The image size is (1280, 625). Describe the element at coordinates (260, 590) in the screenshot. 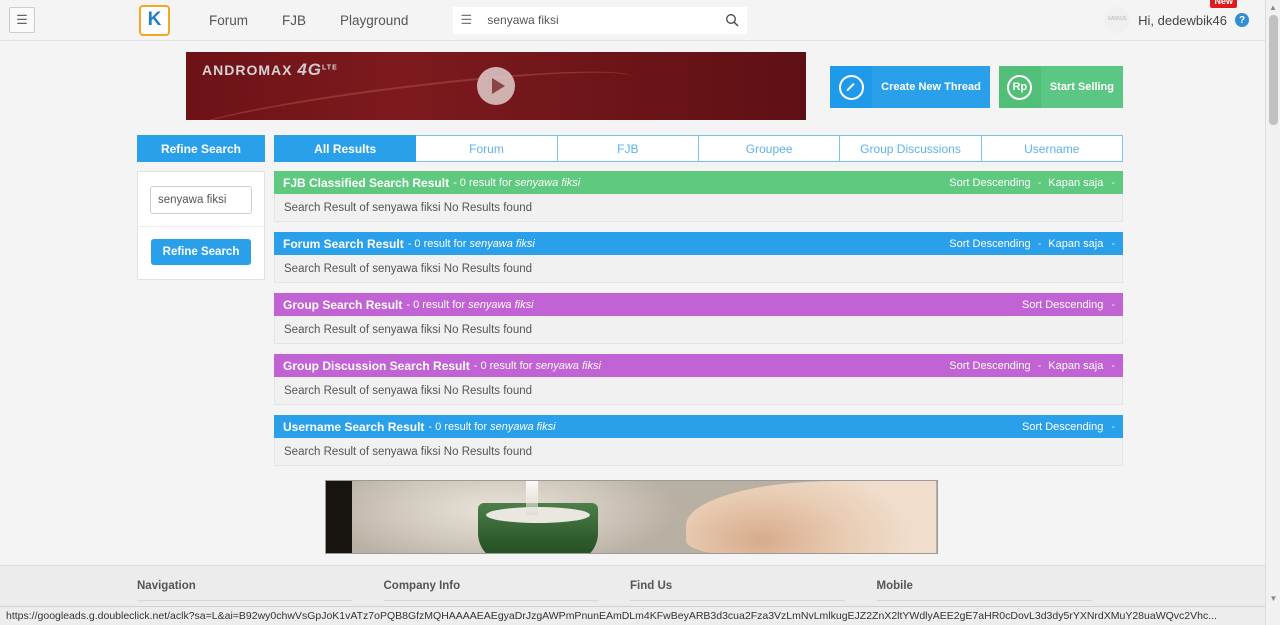

I see `footer-column-navigation: Navigation` at that location.